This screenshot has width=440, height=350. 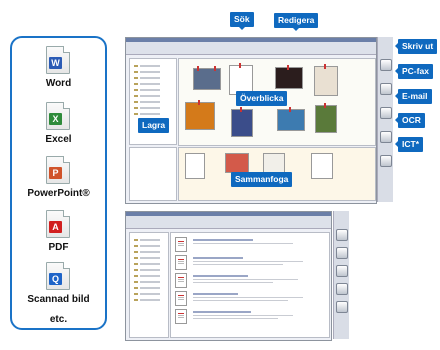 What do you see at coordinates (58, 224) in the screenshot?
I see `pdf-icon: A` at bounding box center [58, 224].